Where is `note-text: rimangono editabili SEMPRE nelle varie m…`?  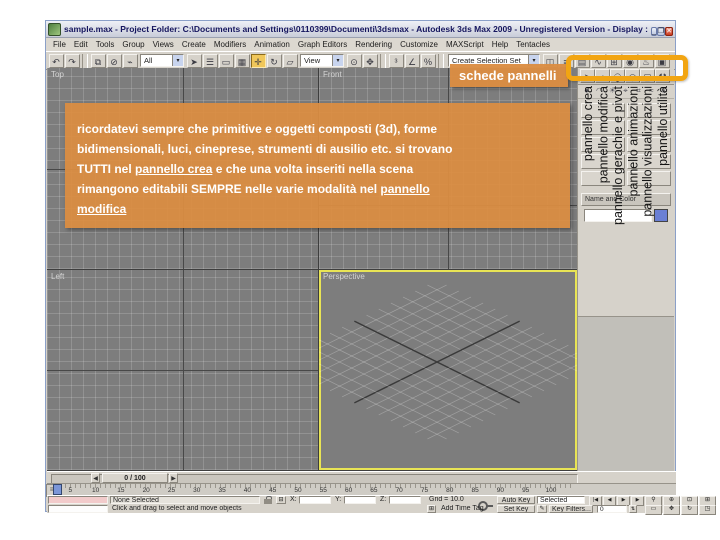 note-text: rimangono editabili SEMPRE nelle varie m… is located at coordinates (229, 189).